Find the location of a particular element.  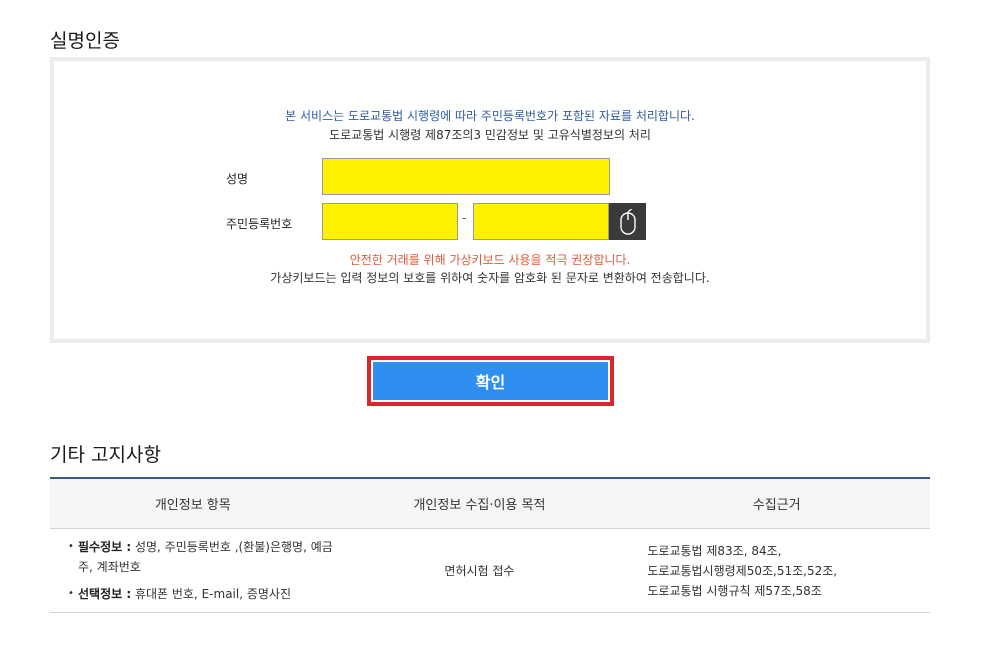

virtual-keyboard-recommend-notice: 안전한 거래를 위해 가상키보드 사용을 적극 권장합니다. is located at coordinates (490, 260).